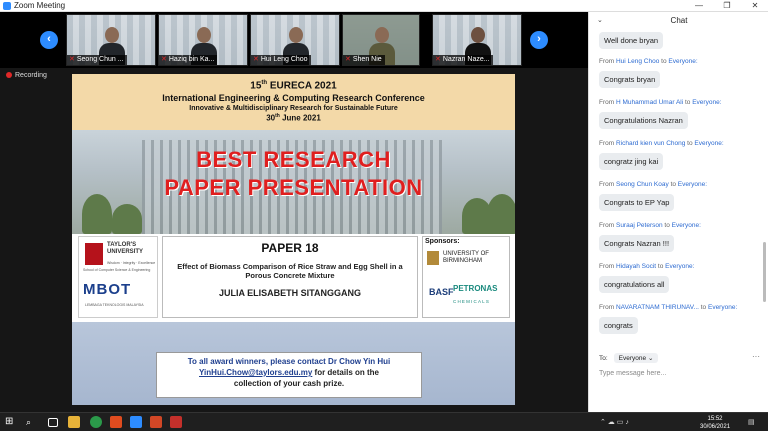  I want to click on zoom-app-icon, so click(7, 6).